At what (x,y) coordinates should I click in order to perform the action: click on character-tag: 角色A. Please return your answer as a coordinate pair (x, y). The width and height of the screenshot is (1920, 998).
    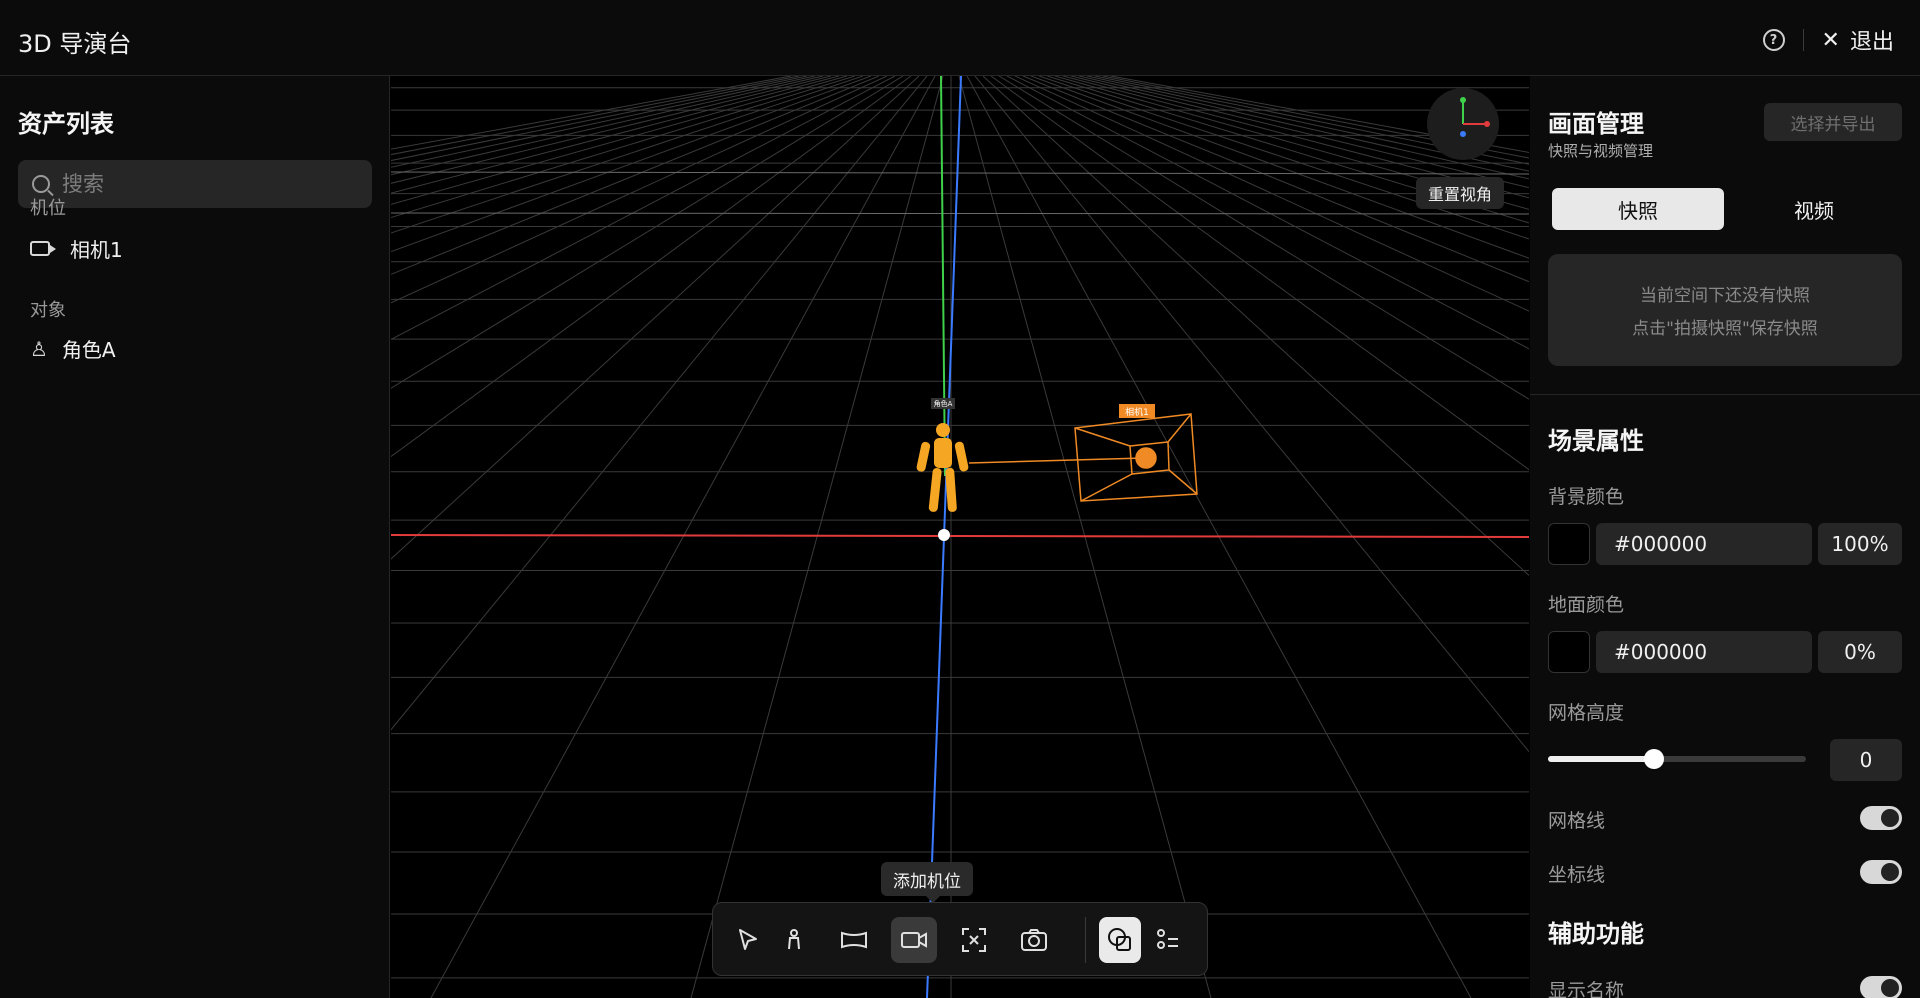
    Looking at the image, I should click on (943, 403).